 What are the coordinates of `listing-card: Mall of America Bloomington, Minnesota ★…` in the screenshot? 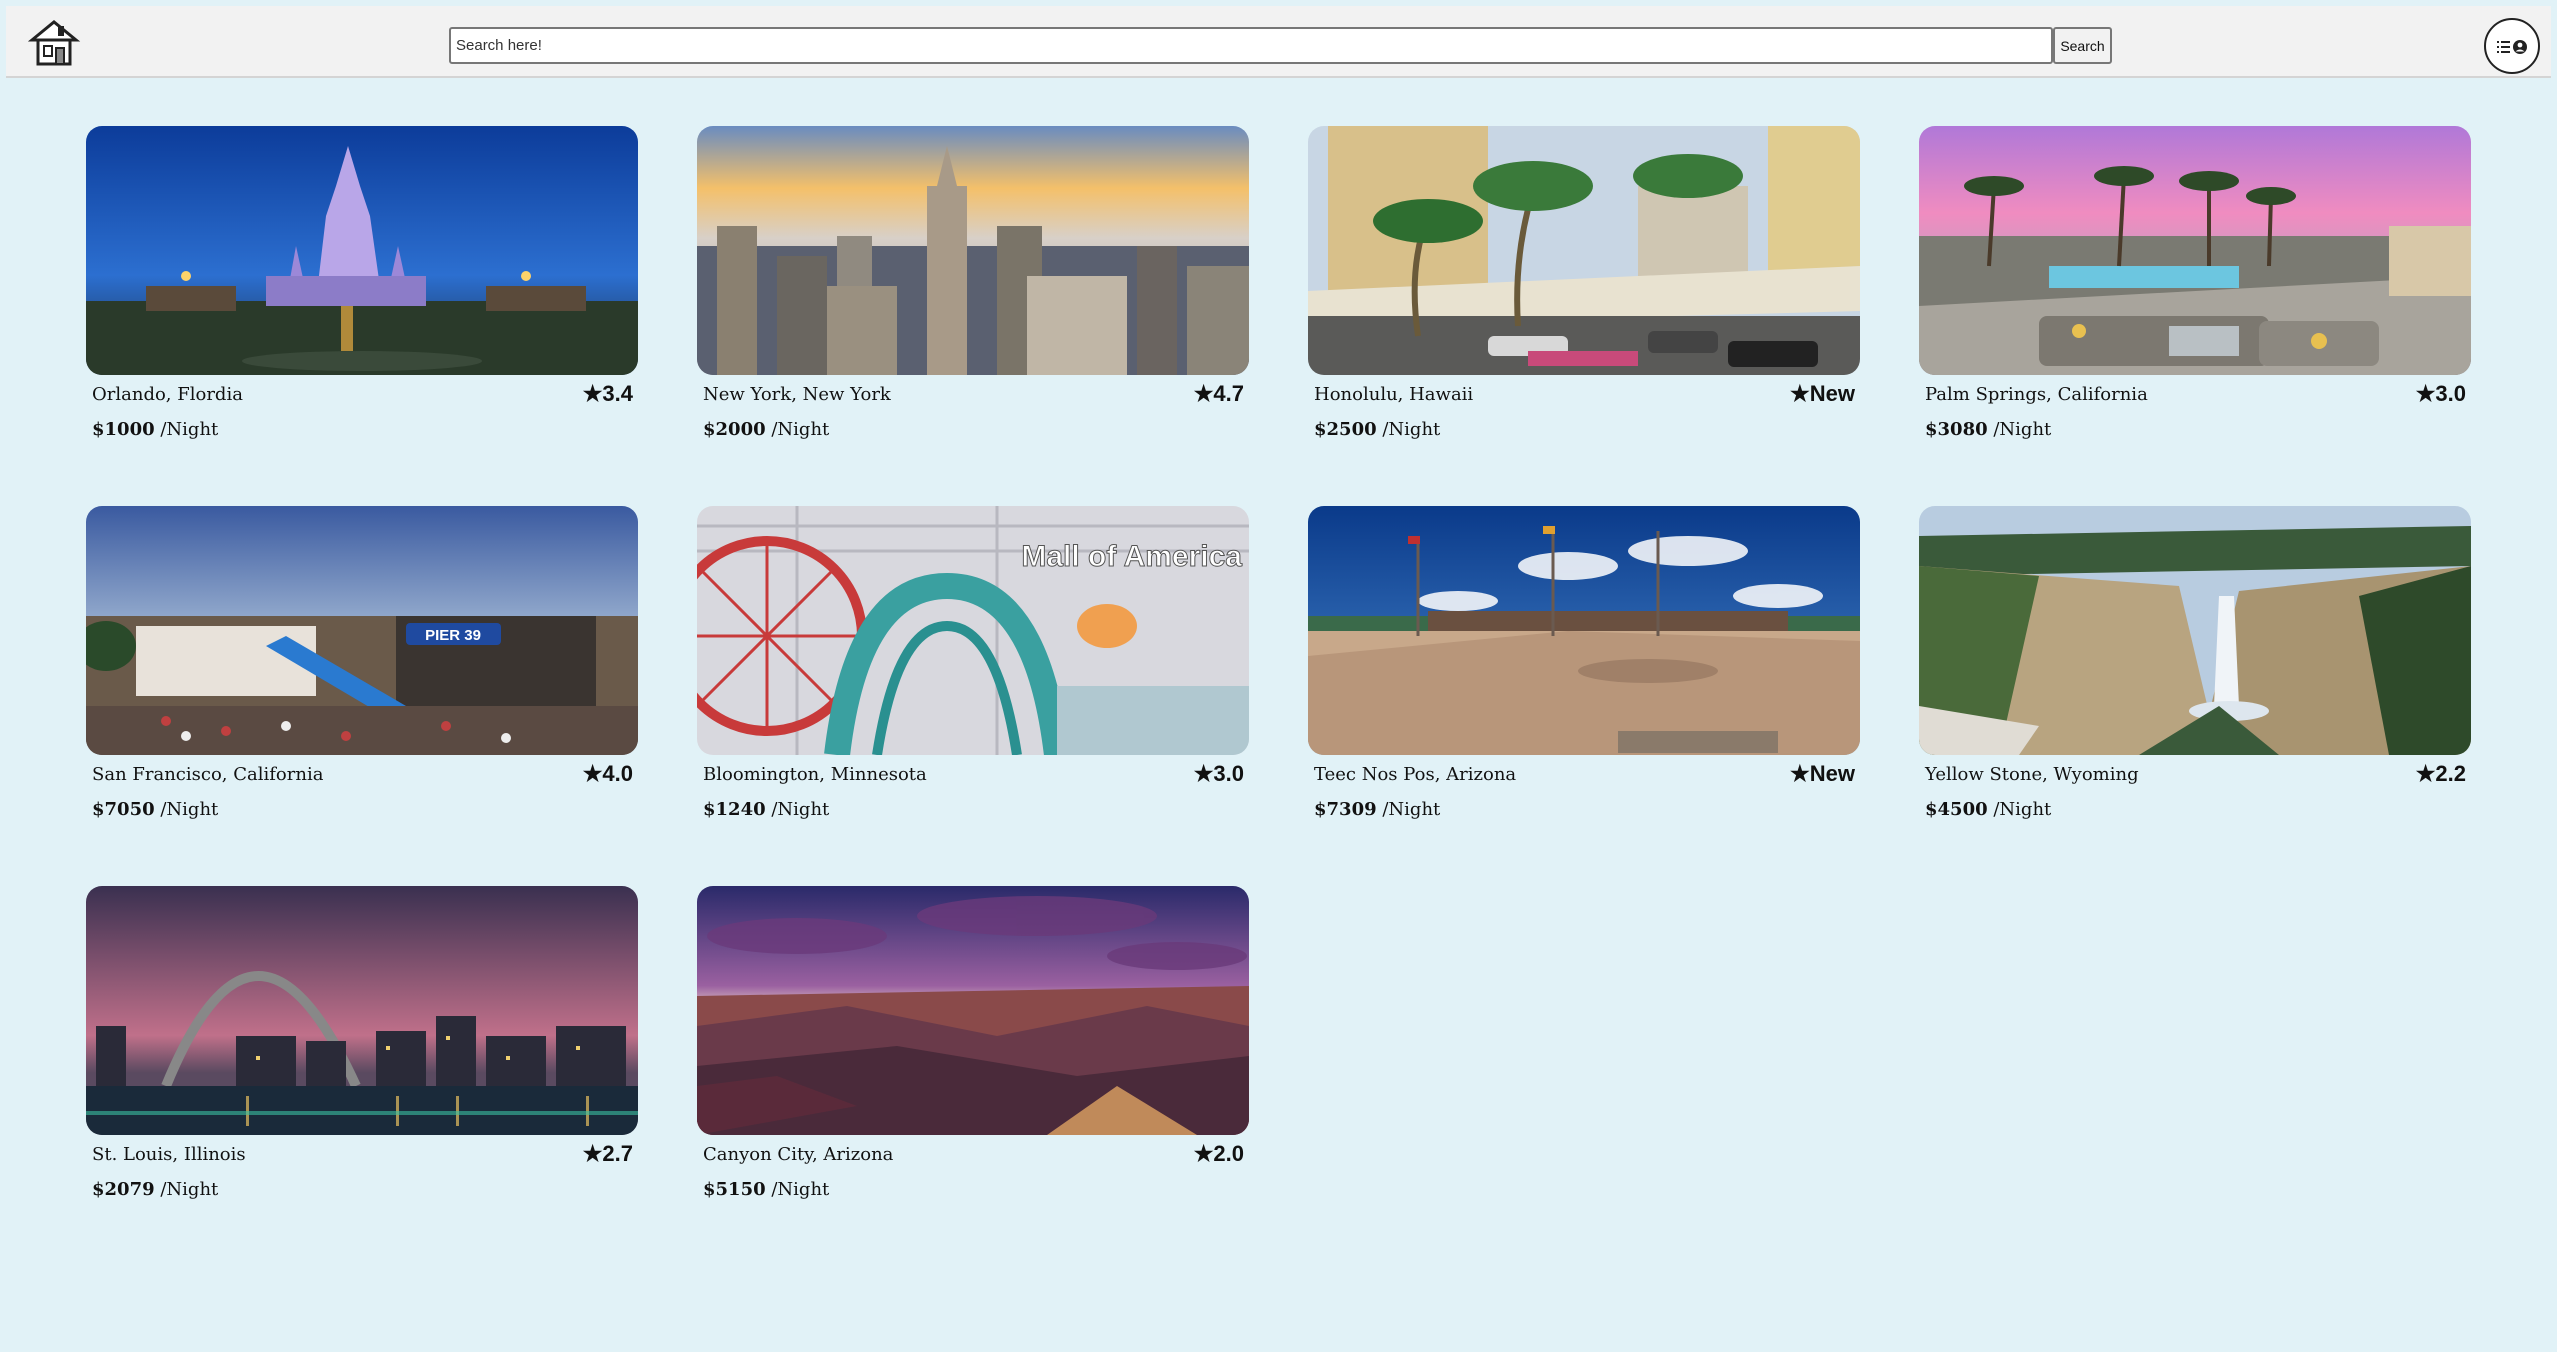 It's located at (973, 671).